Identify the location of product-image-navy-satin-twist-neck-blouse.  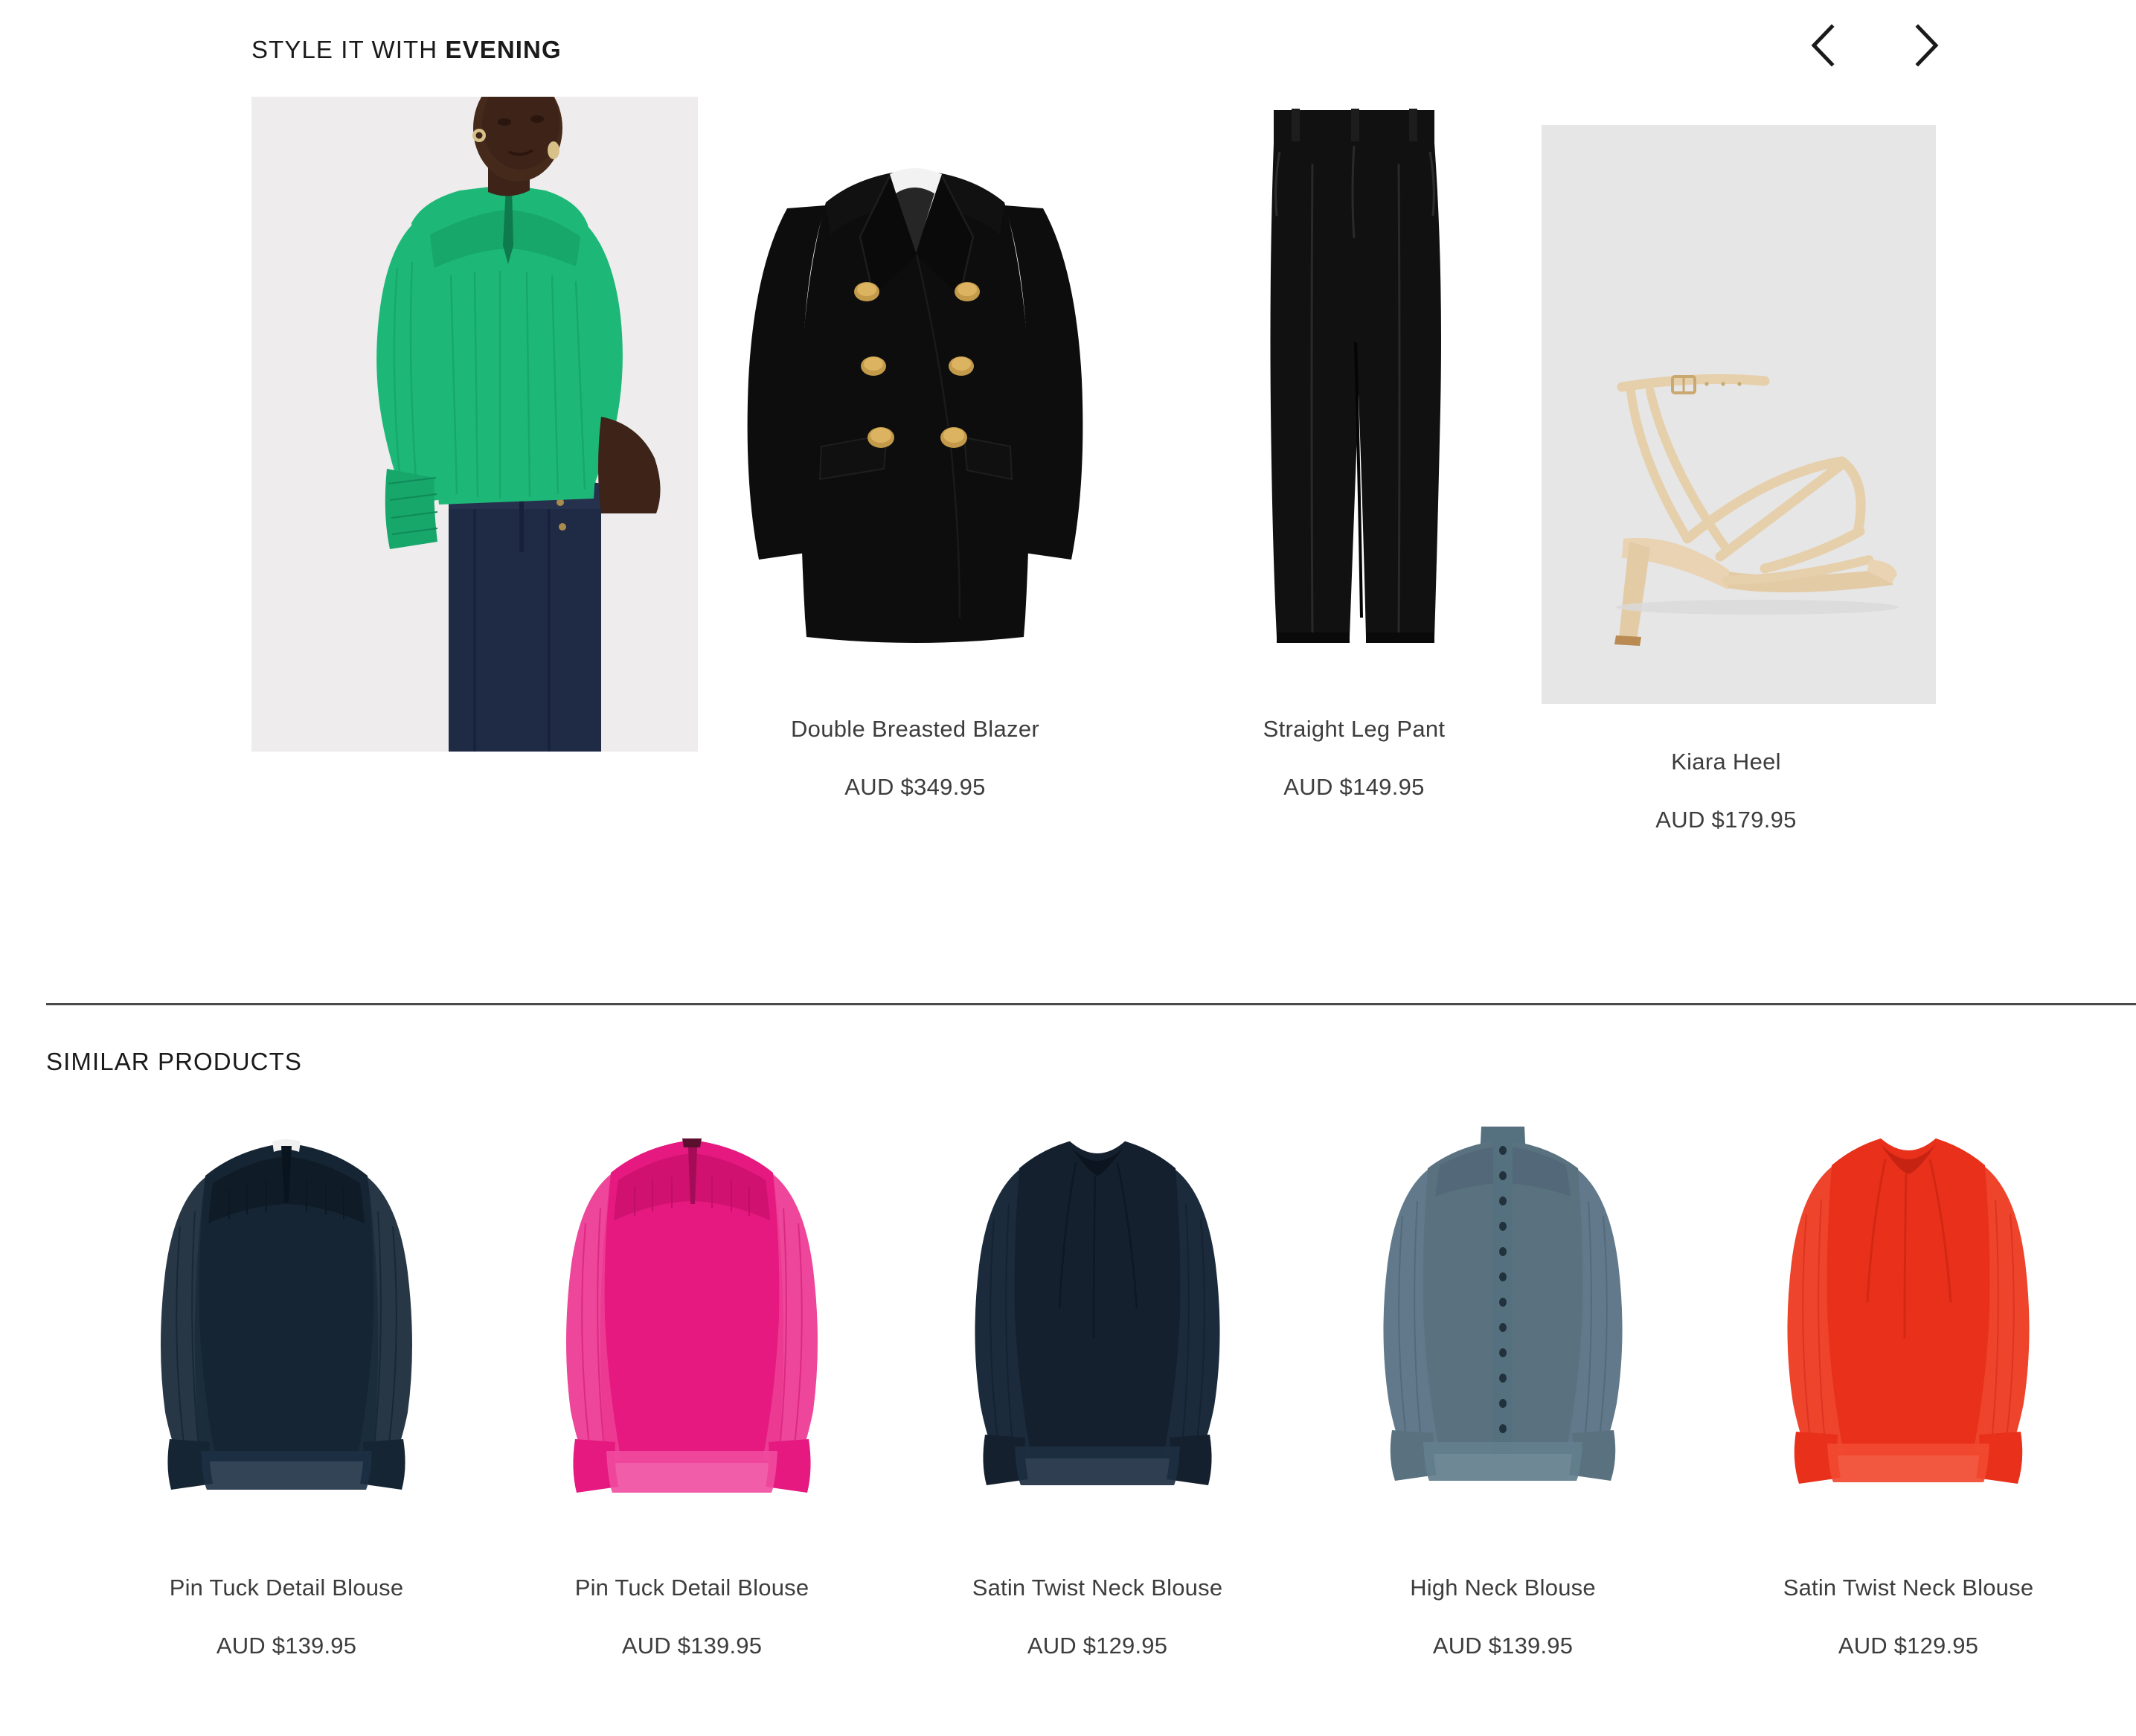
(1097, 1331).